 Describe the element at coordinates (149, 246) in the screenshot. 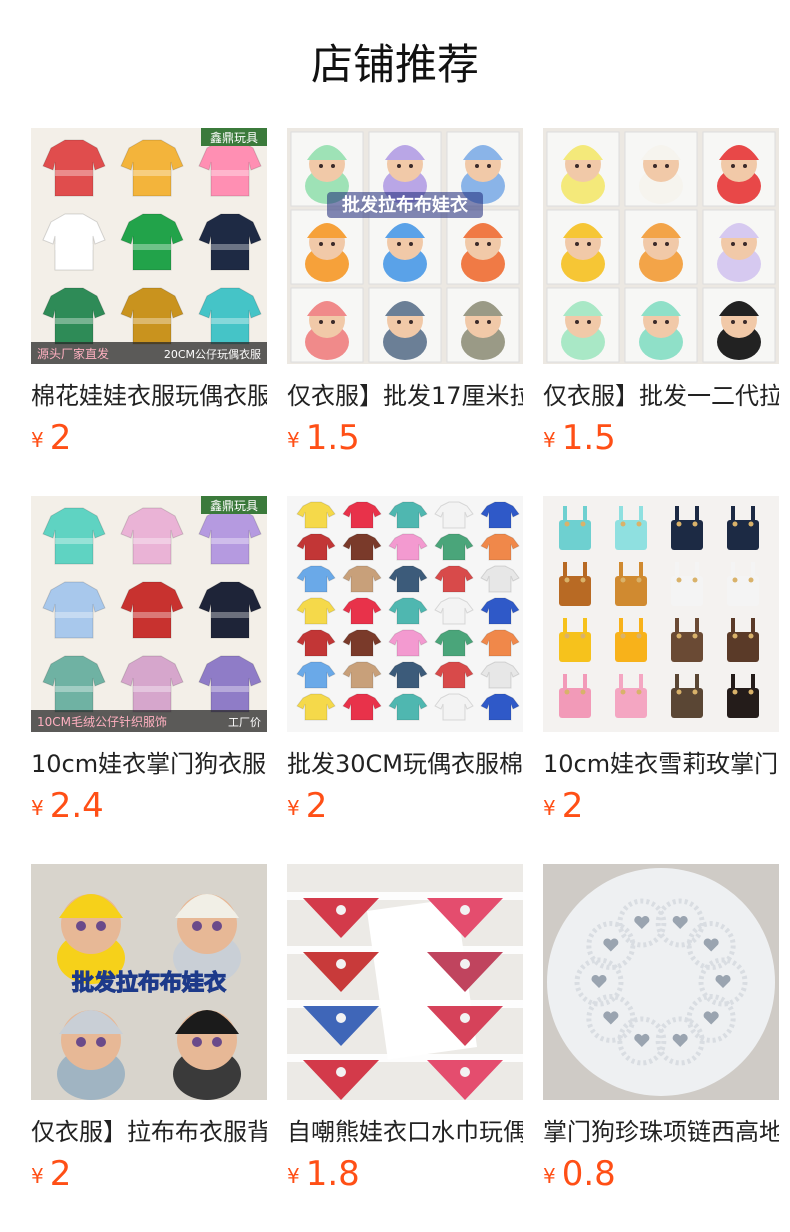

I see `product-image-sweaters: 鑫鼎玩具源头厂家直发 20CM公仔玩偶衣服` at that location.